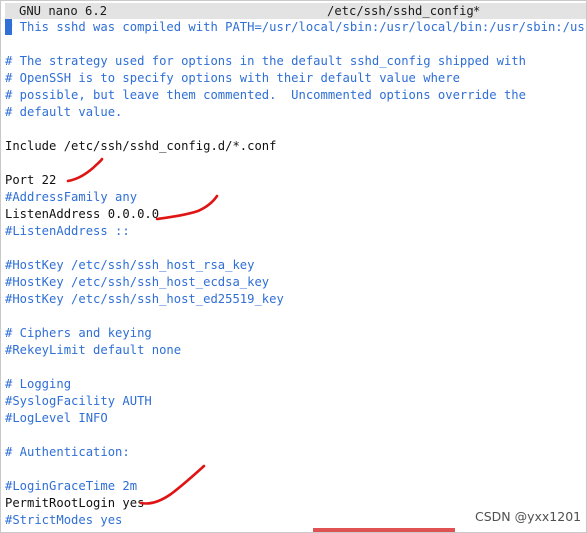  I want to click on comment-line: # Authentication:, so click(67, 452).